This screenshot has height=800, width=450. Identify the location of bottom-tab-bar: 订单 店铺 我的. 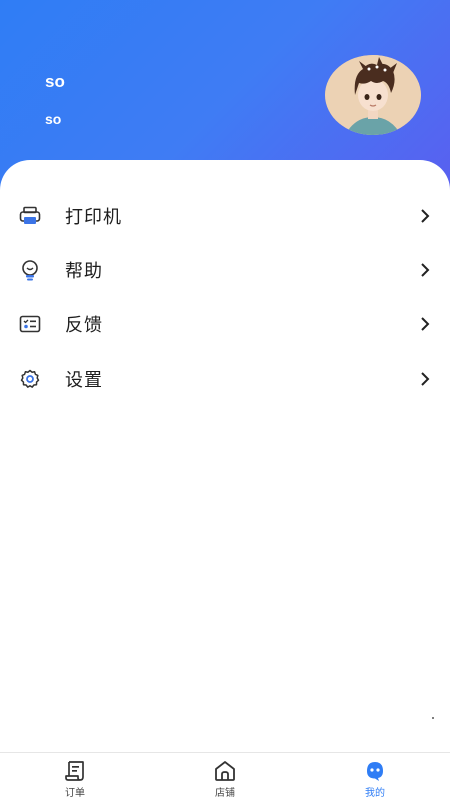
(225, 776).